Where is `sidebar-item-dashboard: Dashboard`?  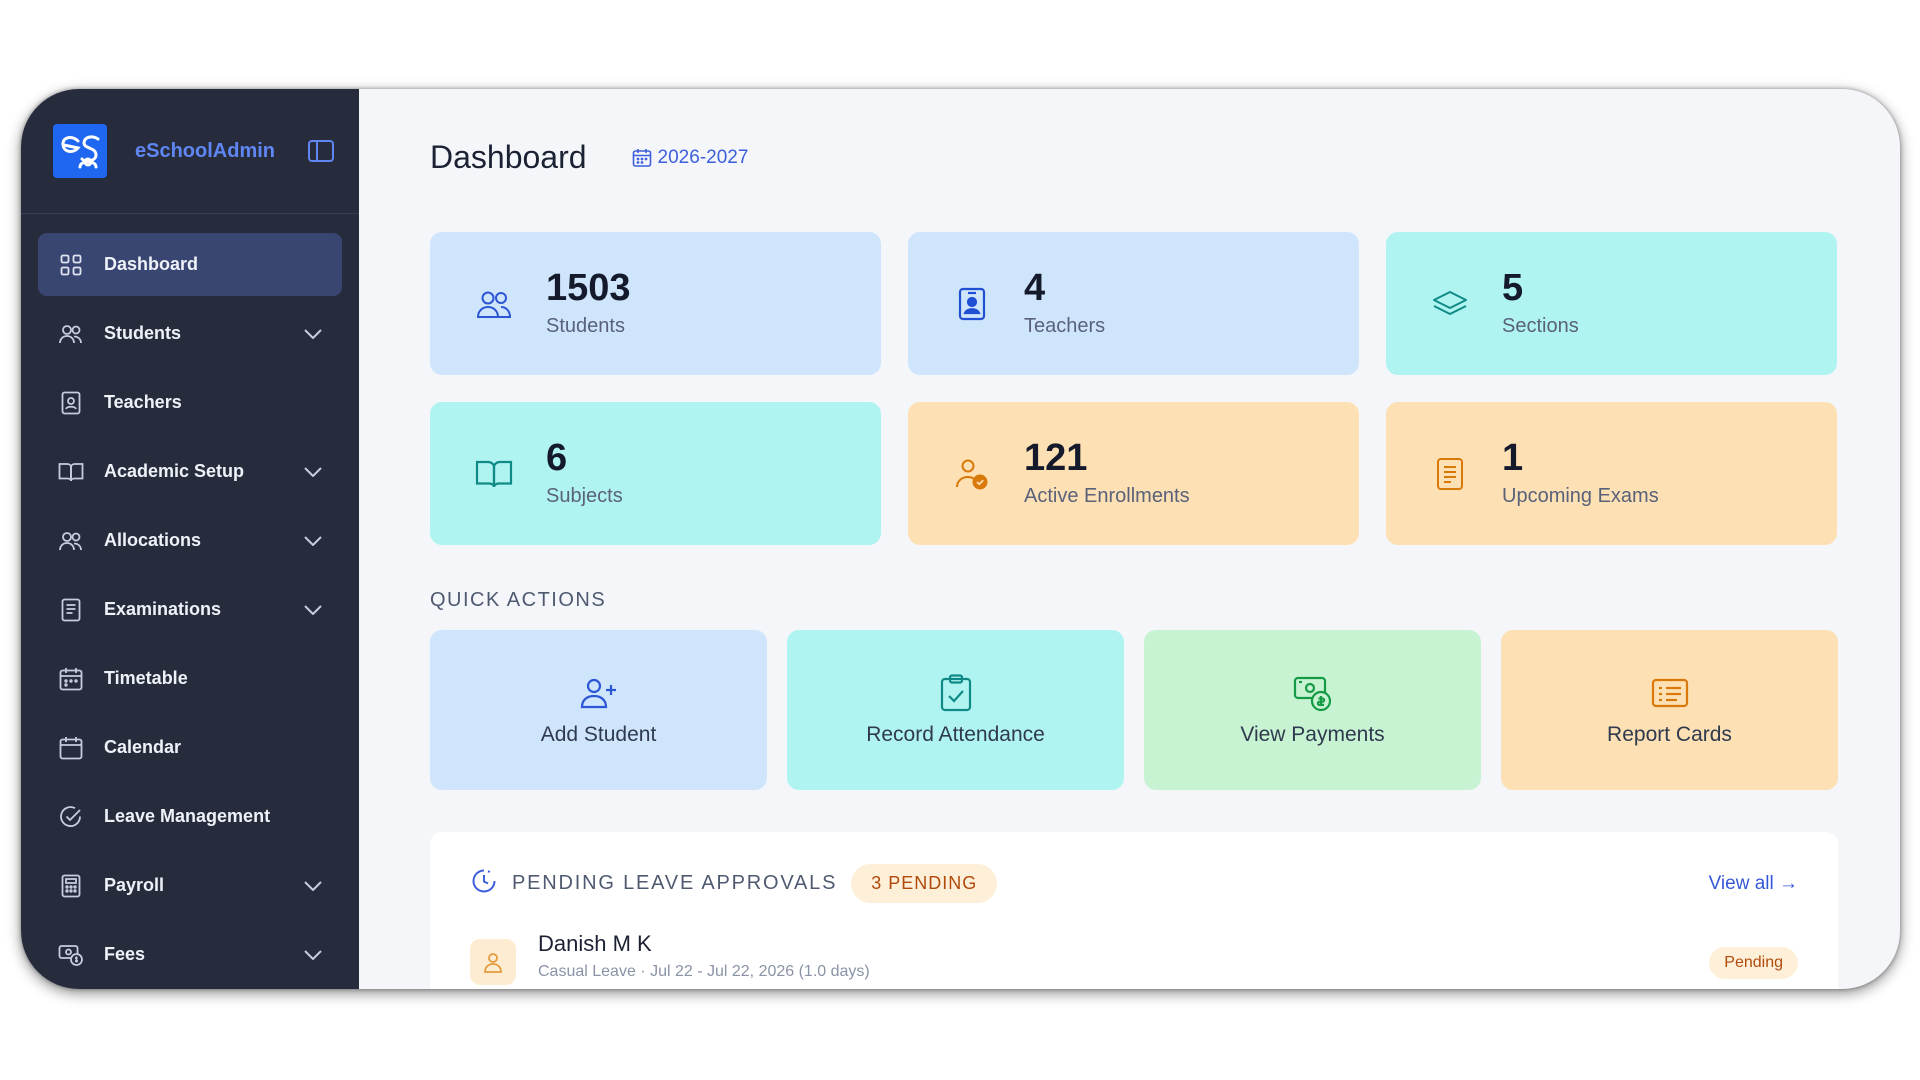
sidebar-item-dashboard: Dashboard is located at coordinates (190, 264).